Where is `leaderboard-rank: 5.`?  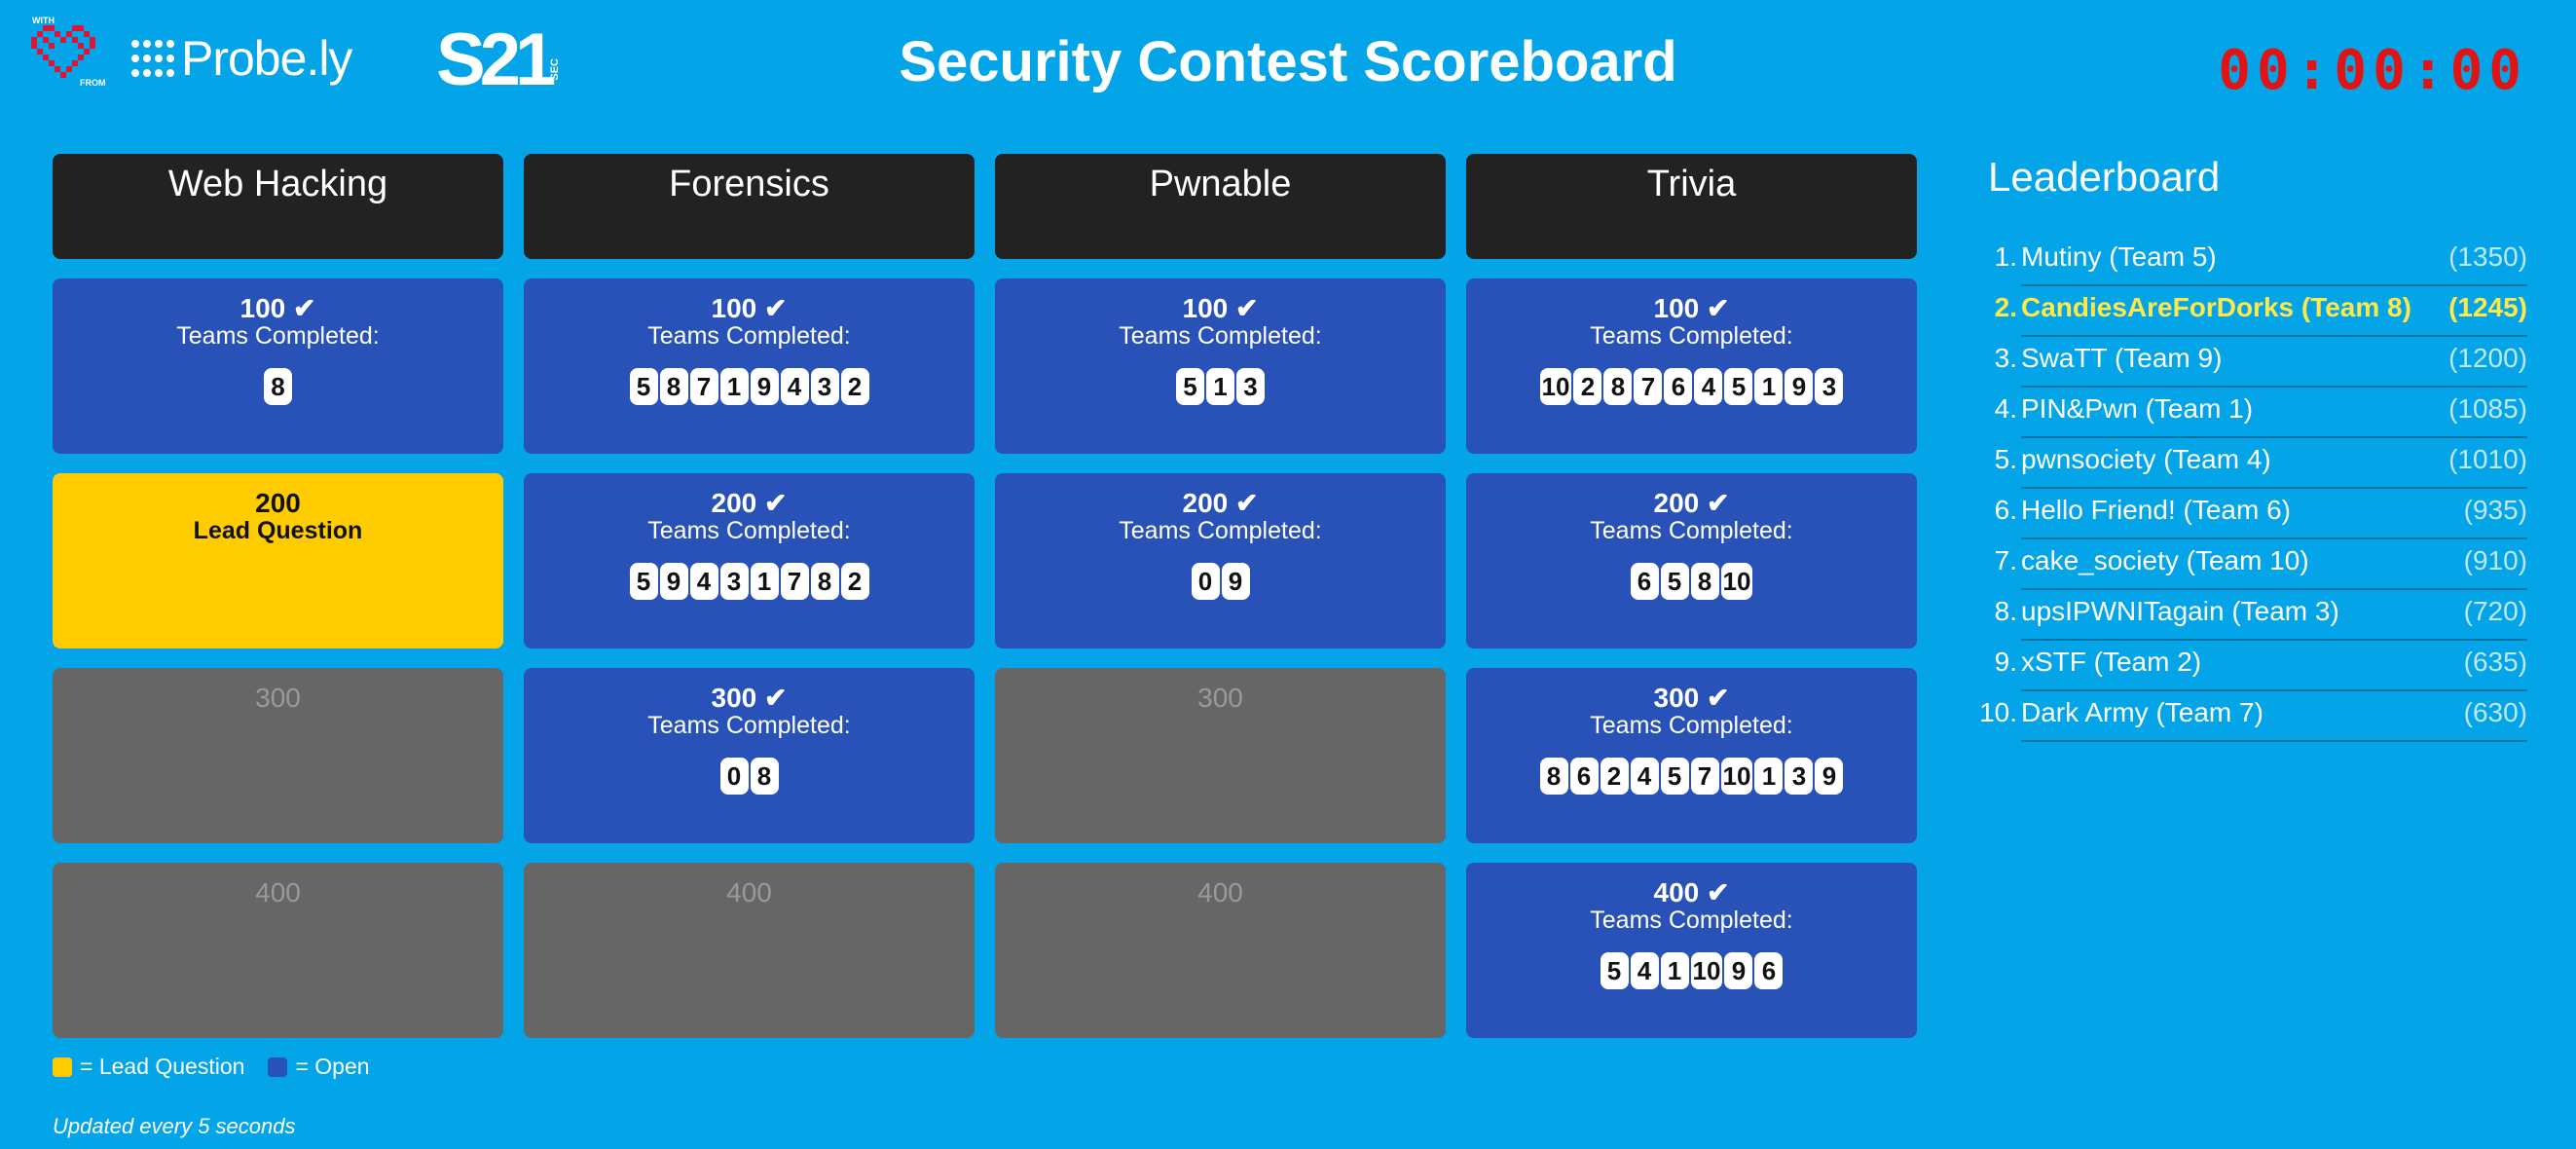 leaderboard-rank: 5. is located at coordinates (2005, 459).